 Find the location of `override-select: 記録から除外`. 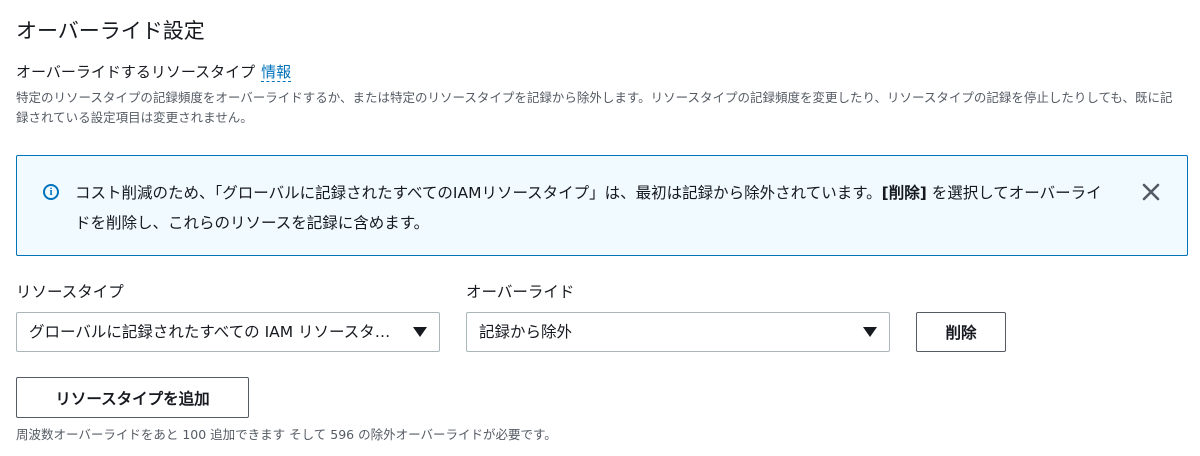

override-select: 記録から除外 is located at coordinates (678, 332).